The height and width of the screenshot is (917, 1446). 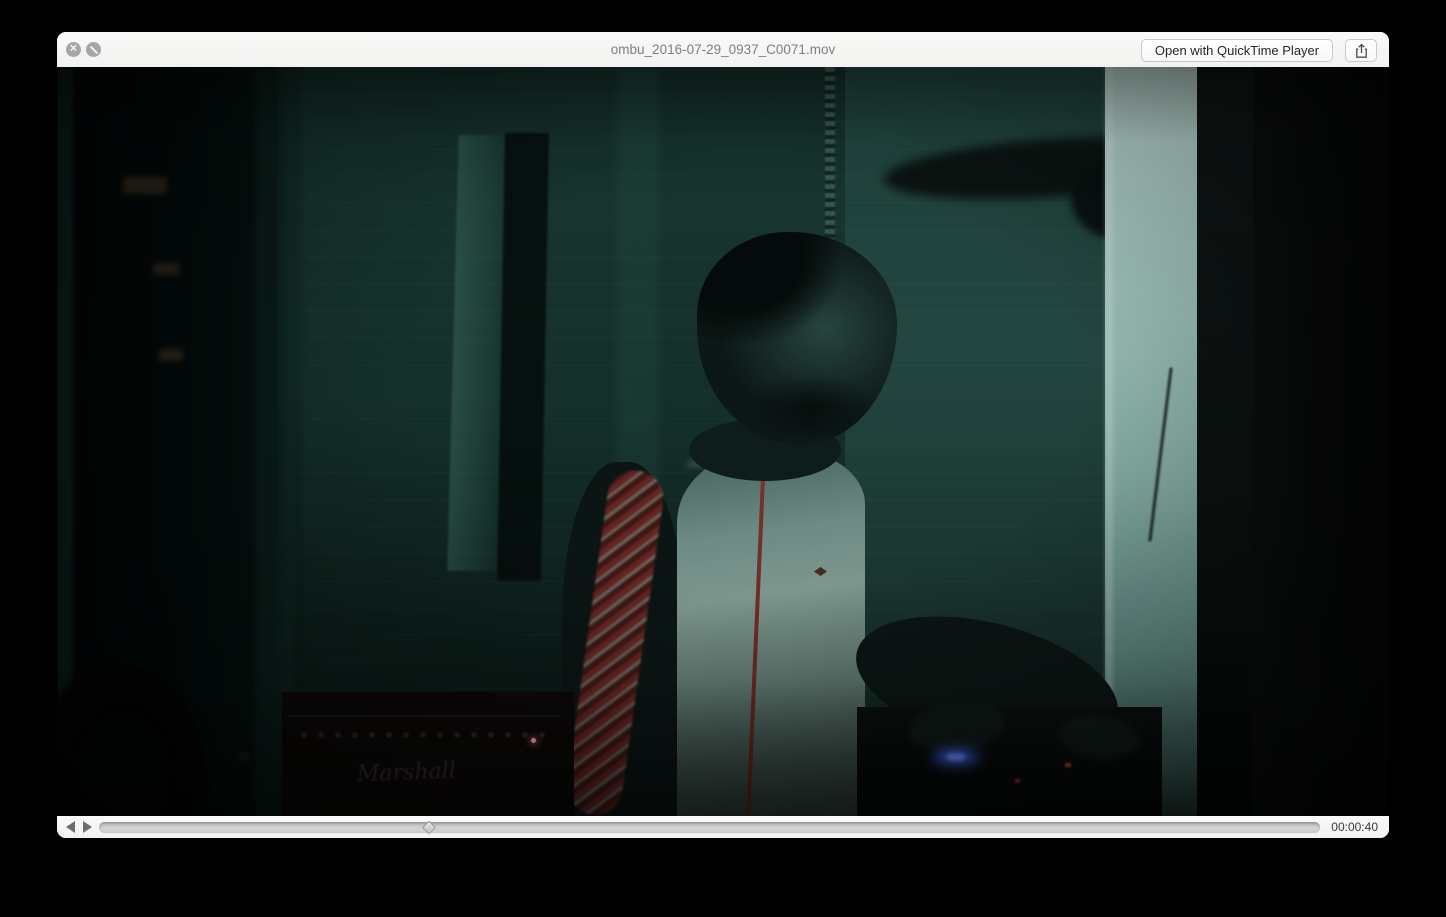 I want to click on face-shadow, so click(x=812, y=407).